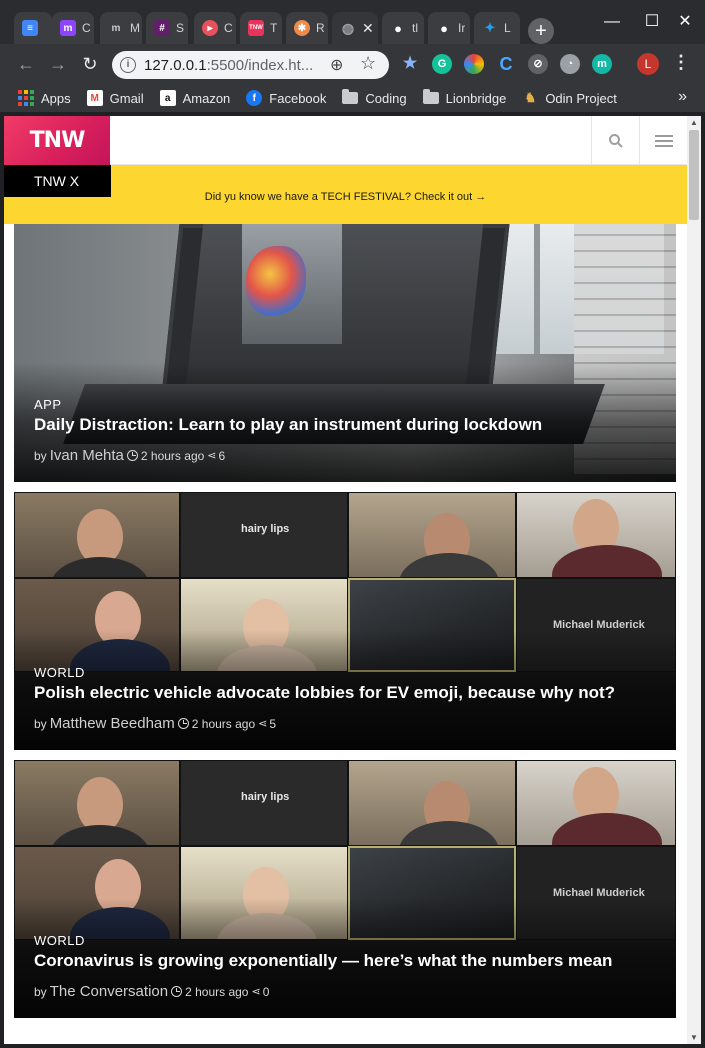 The height and width of the screenshot is (1048, 705). Describe the element at coordinates (276, 281) in the screenshot. I see `betta-fish-shape` at that location.